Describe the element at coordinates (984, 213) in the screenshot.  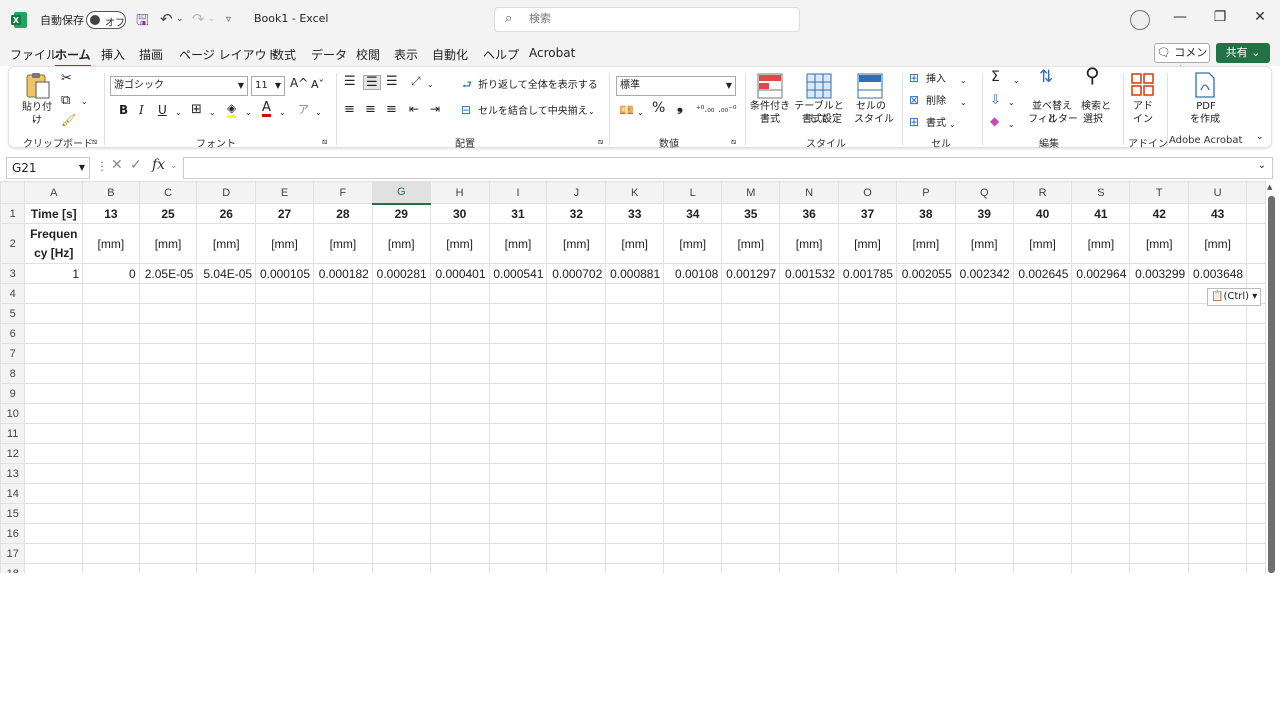
I see `cell: 39` at that location.